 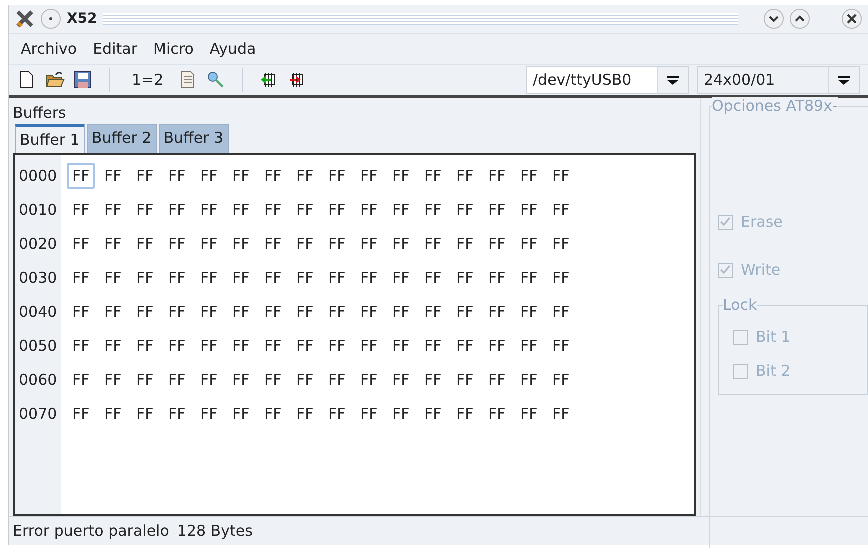 I want to click on close-button, so click(x=852, y=19).